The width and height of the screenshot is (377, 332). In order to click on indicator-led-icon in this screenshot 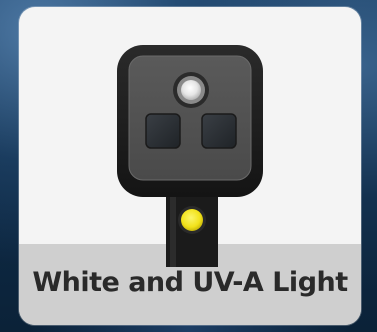, I will do `click(192, 220)`.